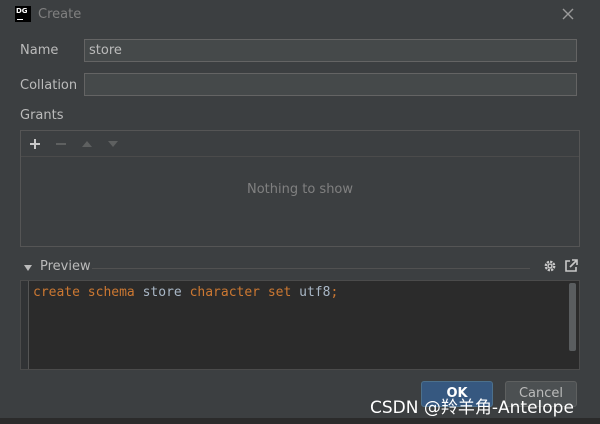  I want to click on code-line: create schema store character set utf8;, so click(185, 292).